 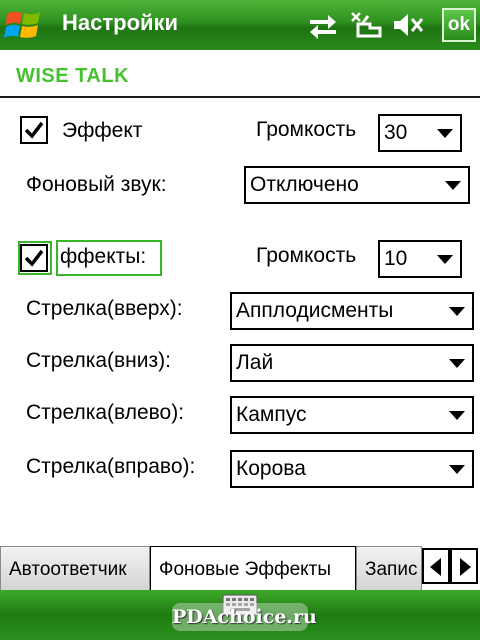 I want to click on no-signal-icon, so click(x=367, y=25).